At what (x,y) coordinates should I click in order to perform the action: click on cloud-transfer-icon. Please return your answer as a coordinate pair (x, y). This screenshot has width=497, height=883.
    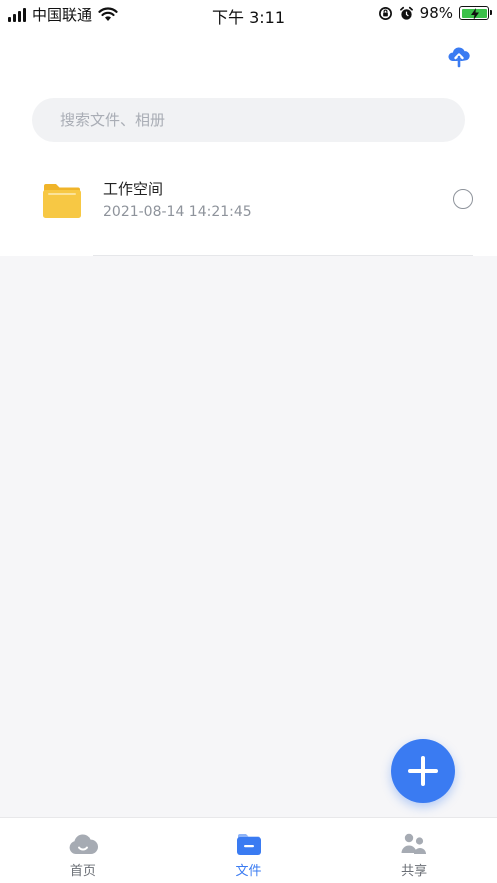
    Looking at the image, I should click on (459, 56).